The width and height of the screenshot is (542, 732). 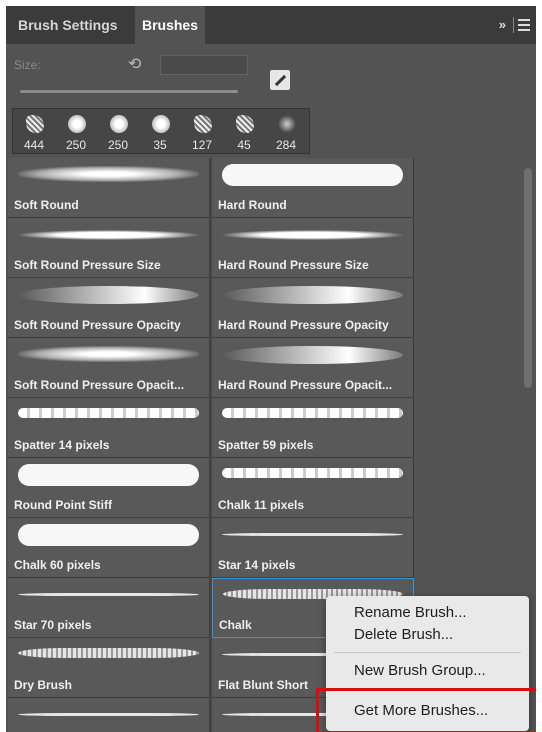 What do you see at coordinates (34, 145) in the screenshot?
I see `recent-brush-size: 444` at bounding box center [34, 145].